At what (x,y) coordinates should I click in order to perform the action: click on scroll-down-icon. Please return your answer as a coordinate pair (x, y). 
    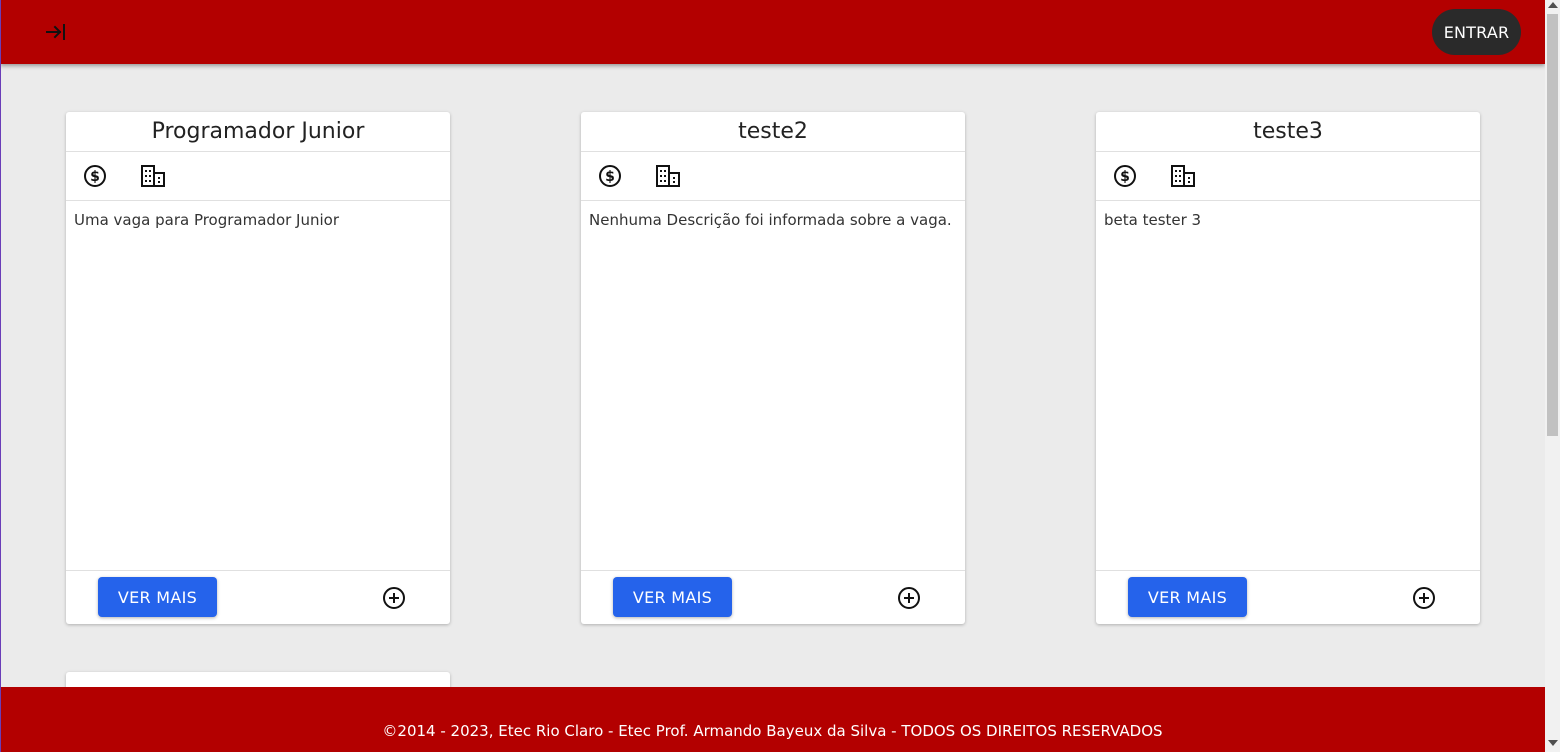
    Looking at the image, I should click on (1553, 743).